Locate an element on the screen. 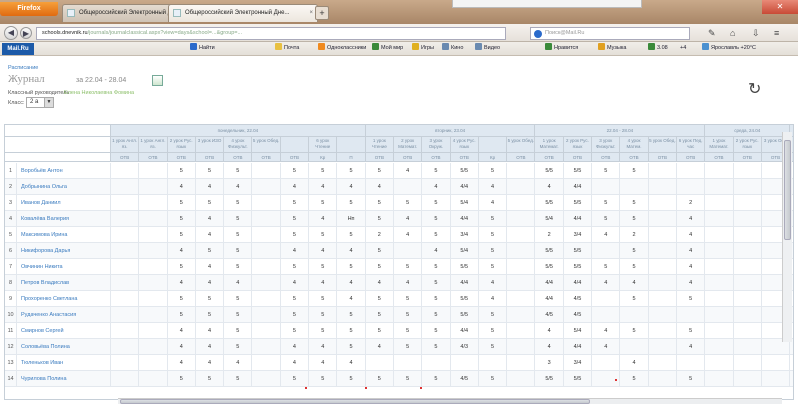 This screenshot has width=798, height=404. bookmark-like: Нравится is located at coordinates (561, 48).